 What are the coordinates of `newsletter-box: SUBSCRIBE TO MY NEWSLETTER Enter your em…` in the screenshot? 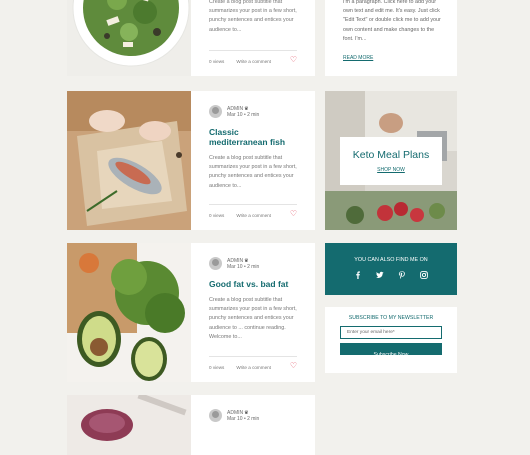 It's located at (391, 340).